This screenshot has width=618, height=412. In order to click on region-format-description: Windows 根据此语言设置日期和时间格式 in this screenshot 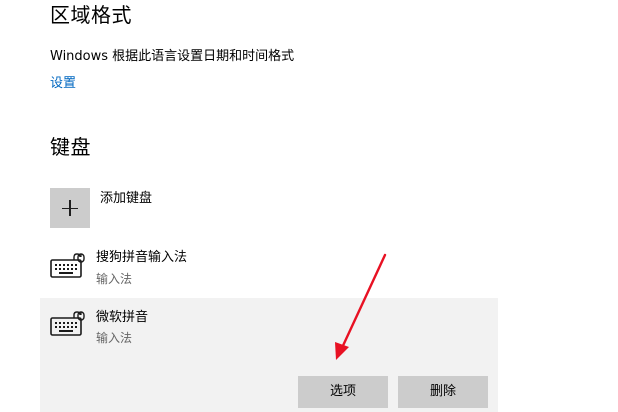, I will do `click(172, 56)`.